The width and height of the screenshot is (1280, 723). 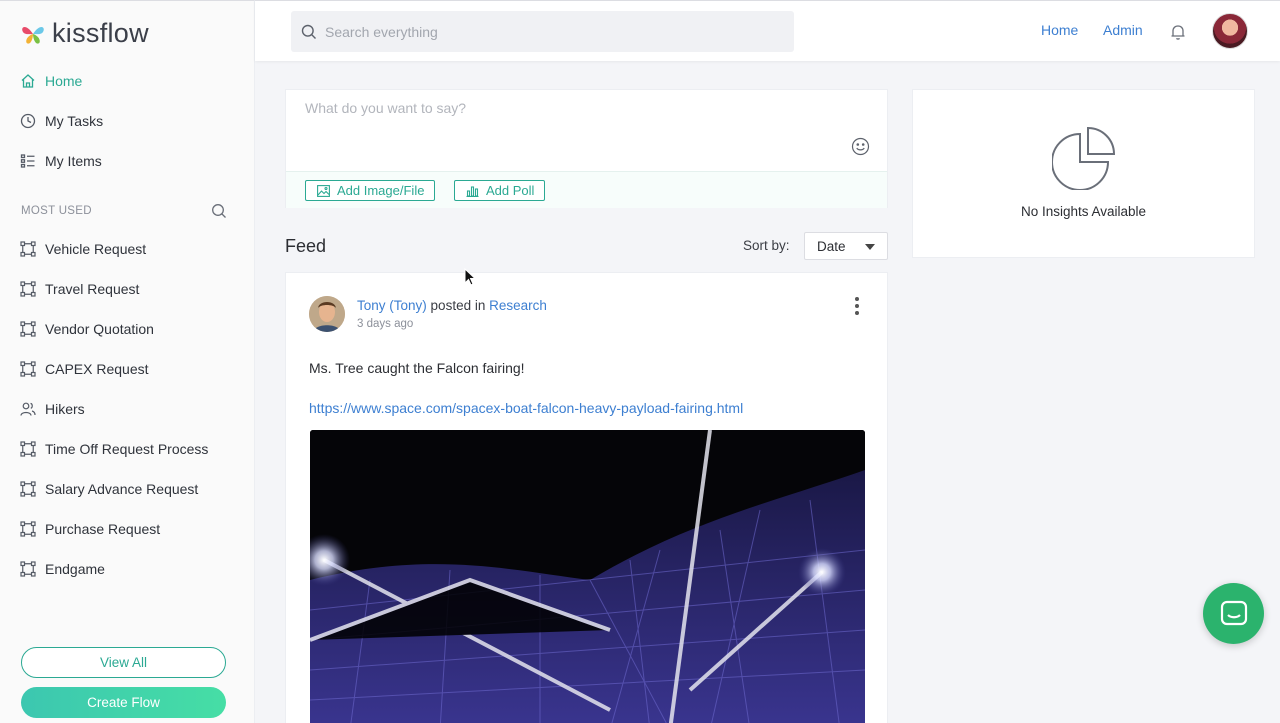 I want to click on author-link: Tony (Tony), so click(x=392, y=305).